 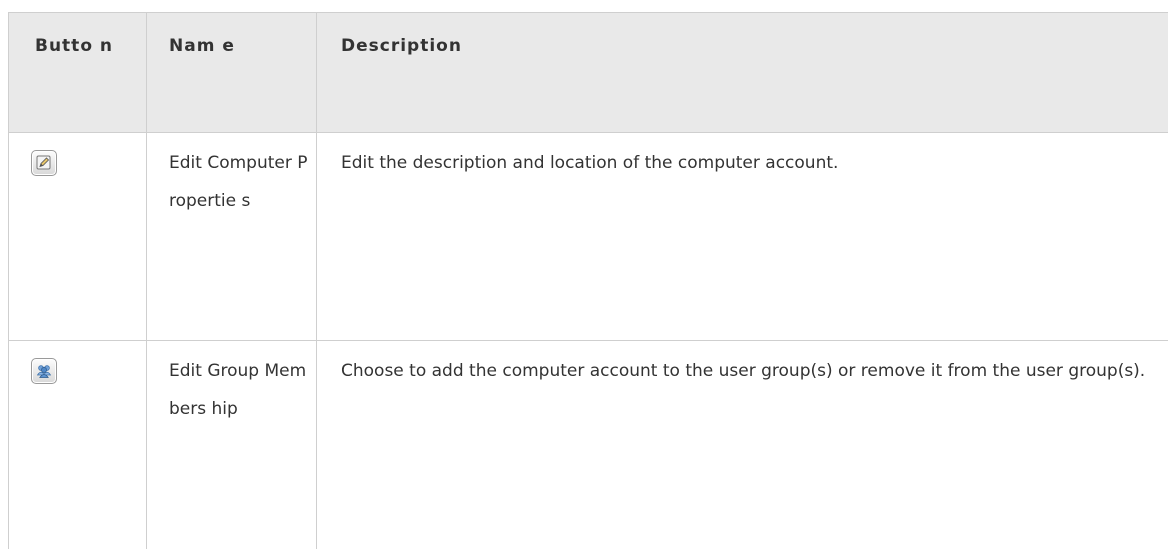 I want to click on header-button: Butto n, so click(x=77, y=72).